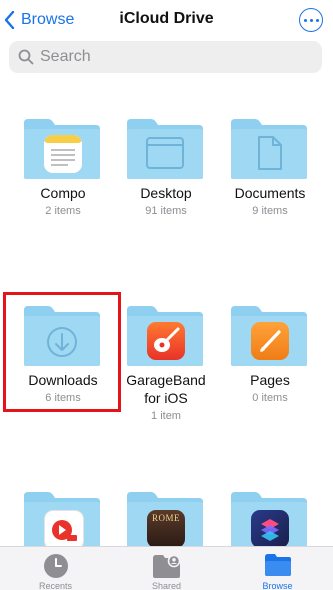  I want to click on navigation-bar: Browse iCloud Drive, so click(166, 20).